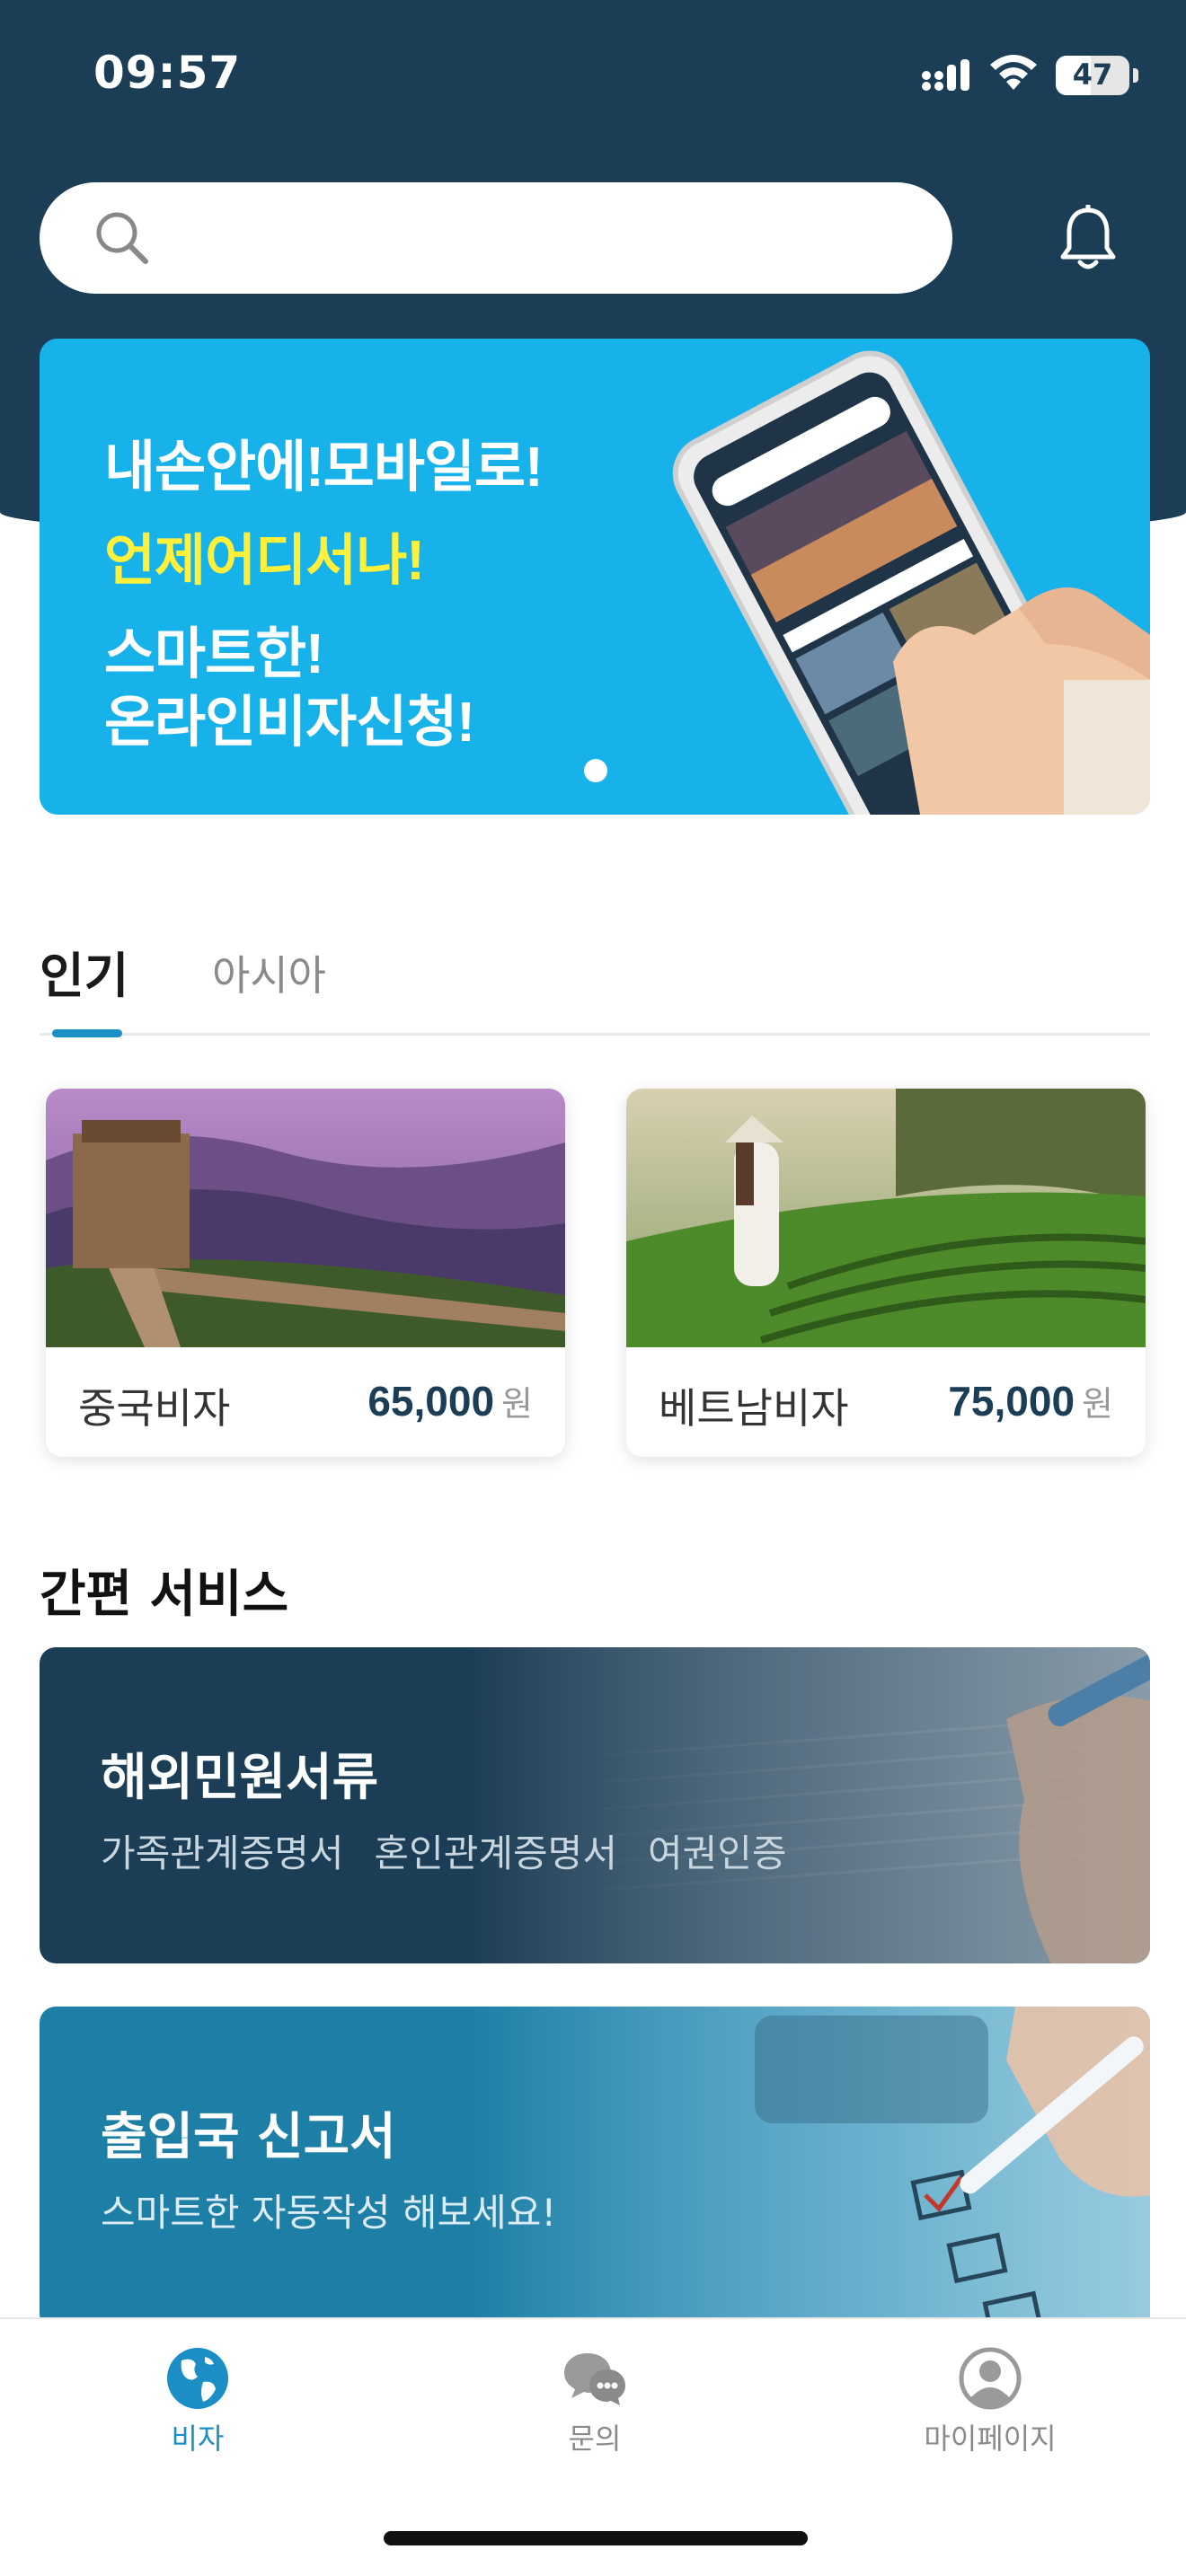 The height and width of the screenshot is (2576, 1186). I want to click on home-indicator, so click(596, 2538).